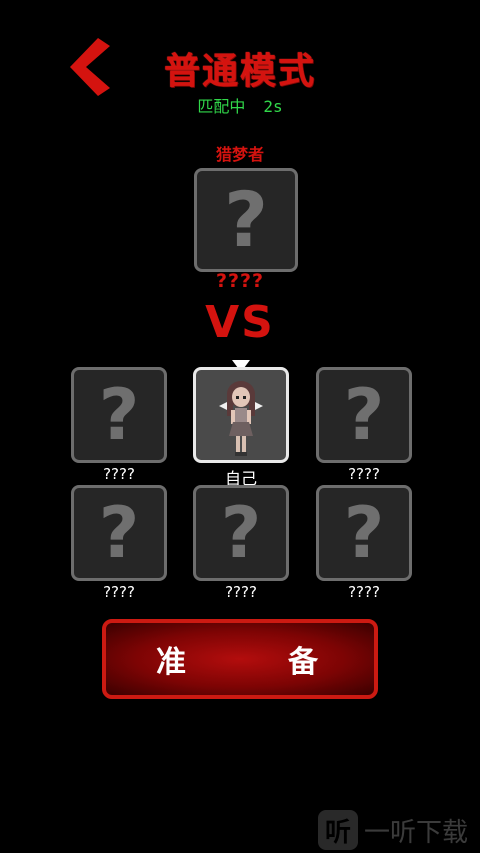 Image resolution: width=480 pixels, height=853 pixels. I want to click on player-slot-3: ?, so click(364, 415).